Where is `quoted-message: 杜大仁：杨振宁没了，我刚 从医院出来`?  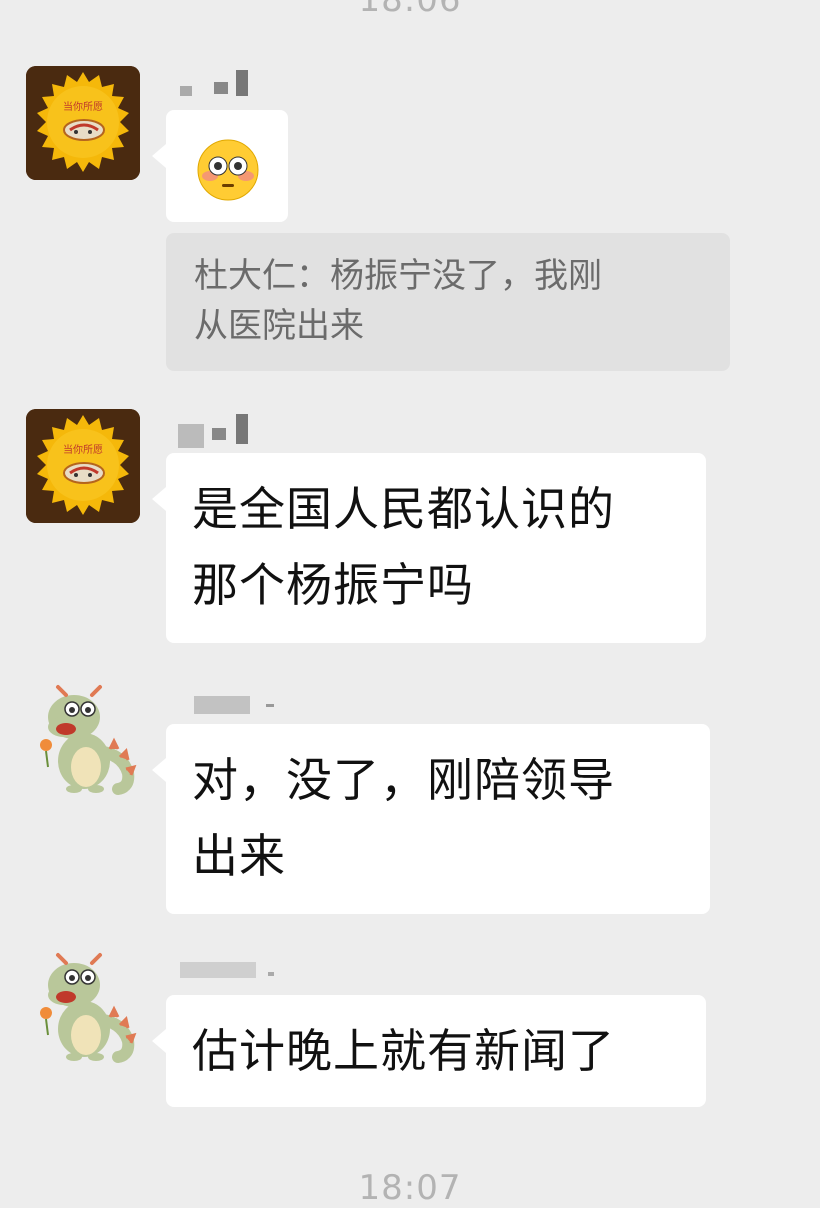
quoted-message: 杜大仁：杨振宁没了，我刚 从医院出来 is located at coordinates (448, 302).